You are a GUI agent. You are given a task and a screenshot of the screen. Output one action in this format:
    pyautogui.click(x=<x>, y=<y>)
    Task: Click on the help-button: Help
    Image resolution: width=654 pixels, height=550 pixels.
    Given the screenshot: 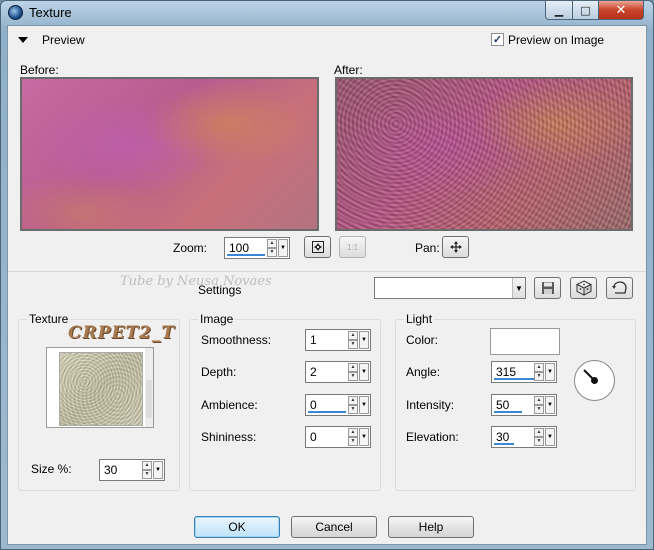 What is the action you would take?
    pyautogui.click(x=431, y=527)
    